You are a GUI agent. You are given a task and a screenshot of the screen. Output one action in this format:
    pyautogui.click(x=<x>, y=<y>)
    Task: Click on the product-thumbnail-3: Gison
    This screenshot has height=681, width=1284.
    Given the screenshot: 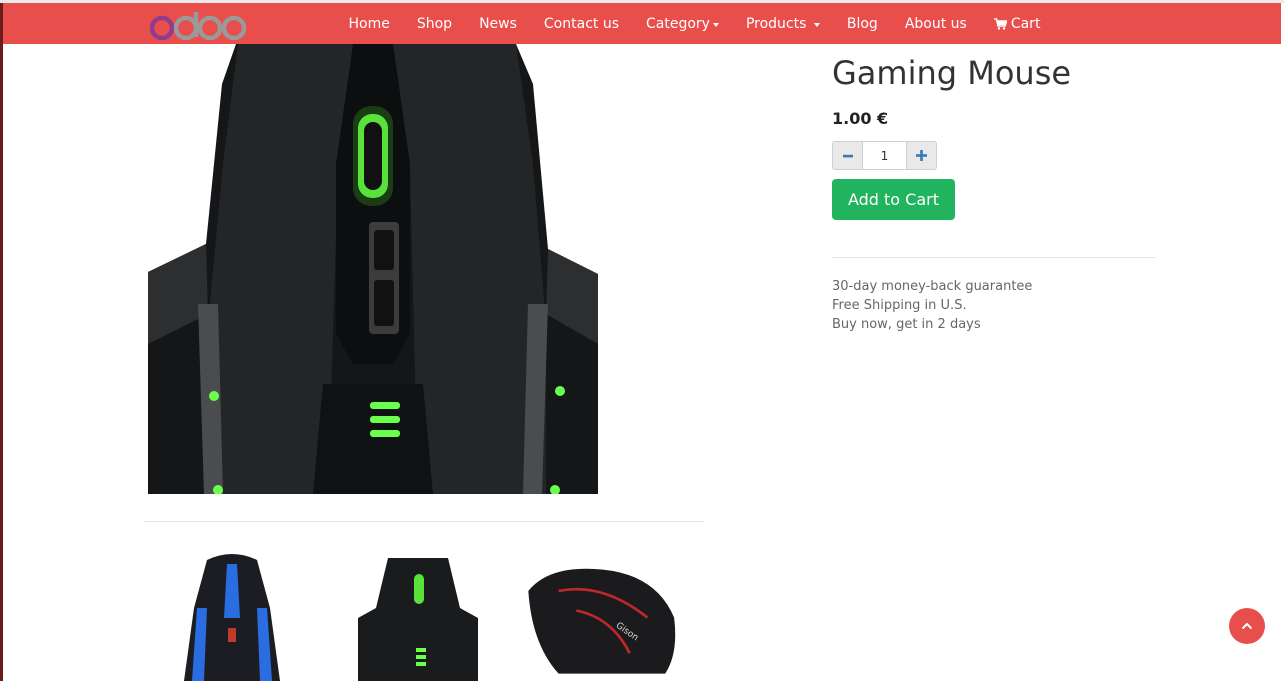 What is the action you would take?
    pyautogui.click(x=603, y=614)
    